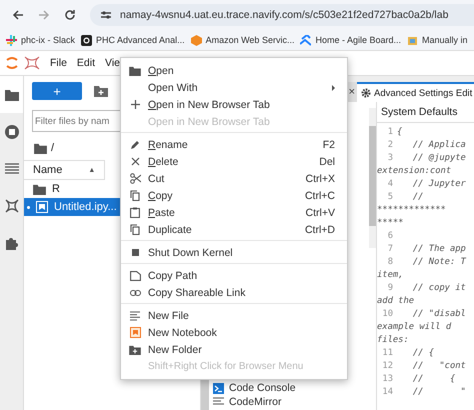 The width and height of the screenshot is (474, 410). I want to click on menu-item: Duplicate Ctrl+D, so click(234, 229).